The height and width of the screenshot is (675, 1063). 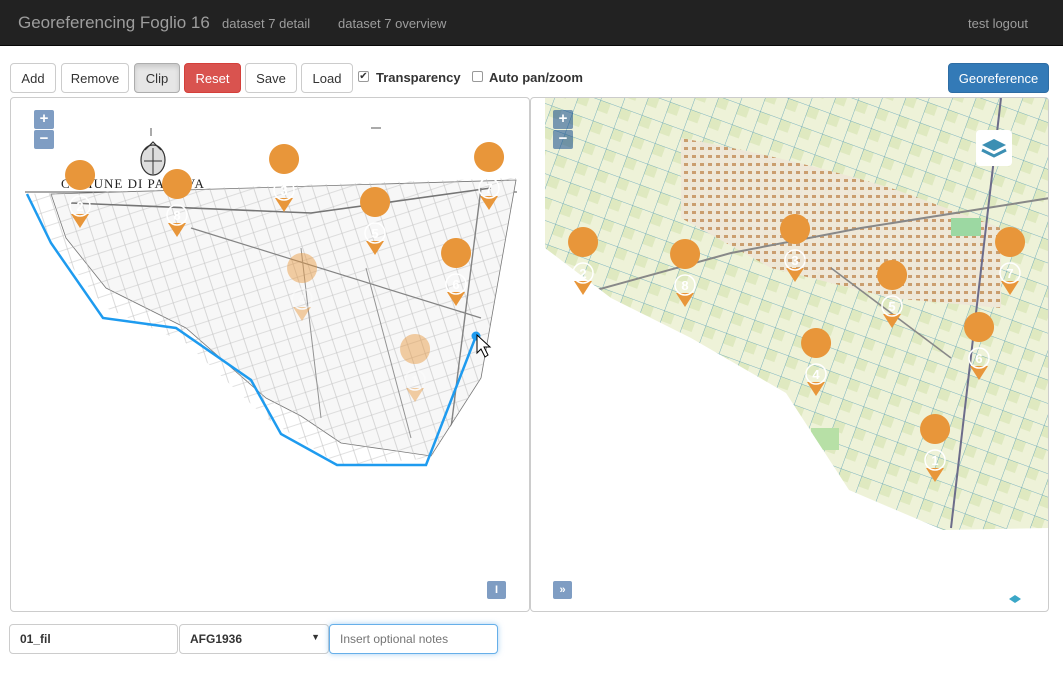 I want to click on srs-select: AFG1936 ▼, so click(x=254, y=639).